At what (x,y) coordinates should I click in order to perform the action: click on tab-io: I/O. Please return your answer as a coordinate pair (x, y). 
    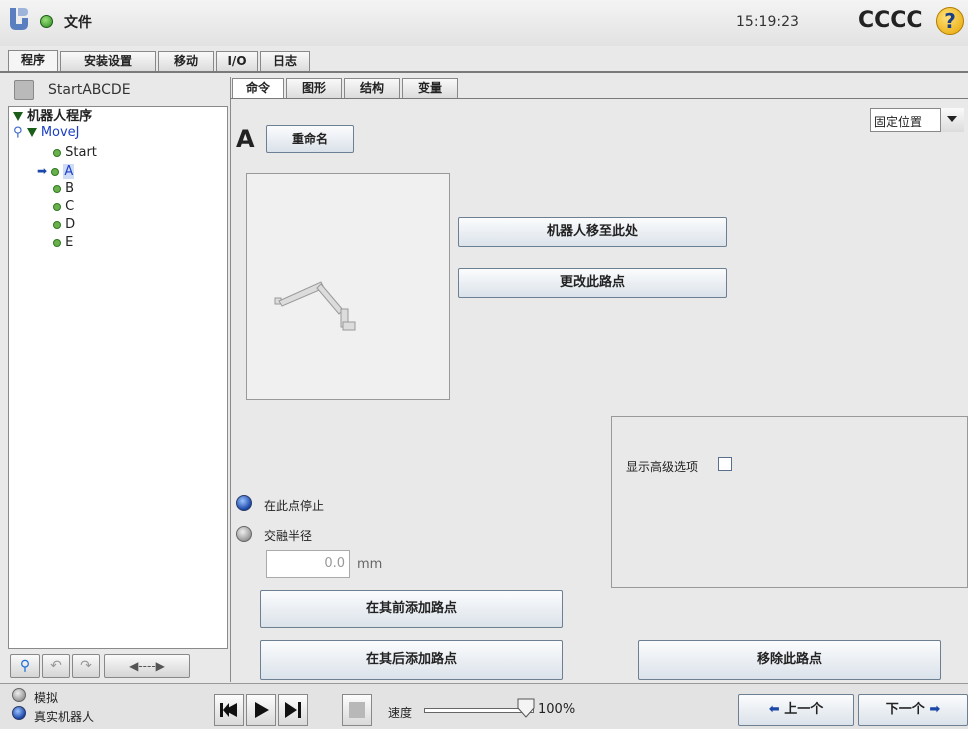
    Looking at the image, I should click on (237, 61).